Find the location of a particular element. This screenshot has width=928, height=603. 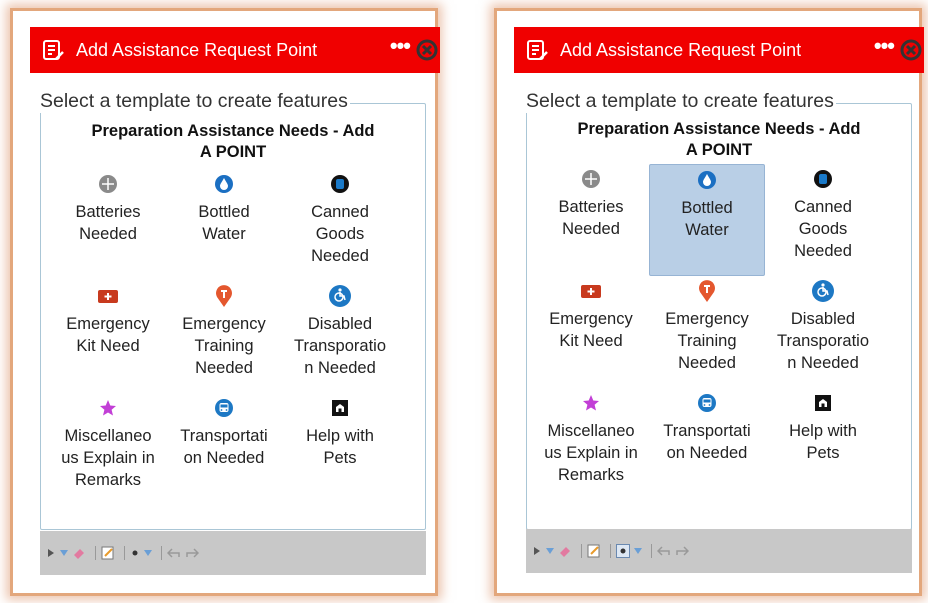

template-bottled-water: Bottled Water is located at coordinates (224, 225).